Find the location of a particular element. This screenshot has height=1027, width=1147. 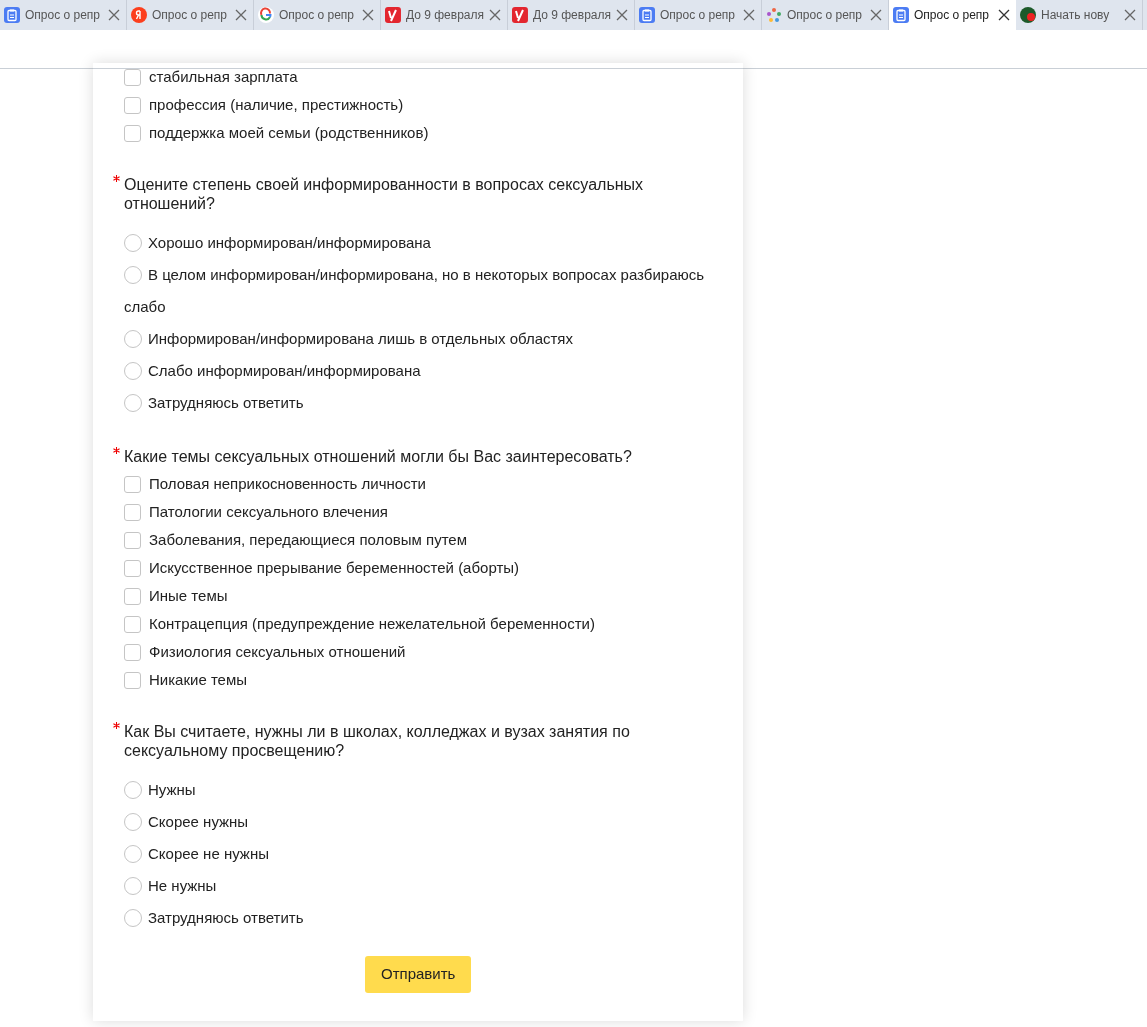

flower-icon is located at coordinates (774, 15).